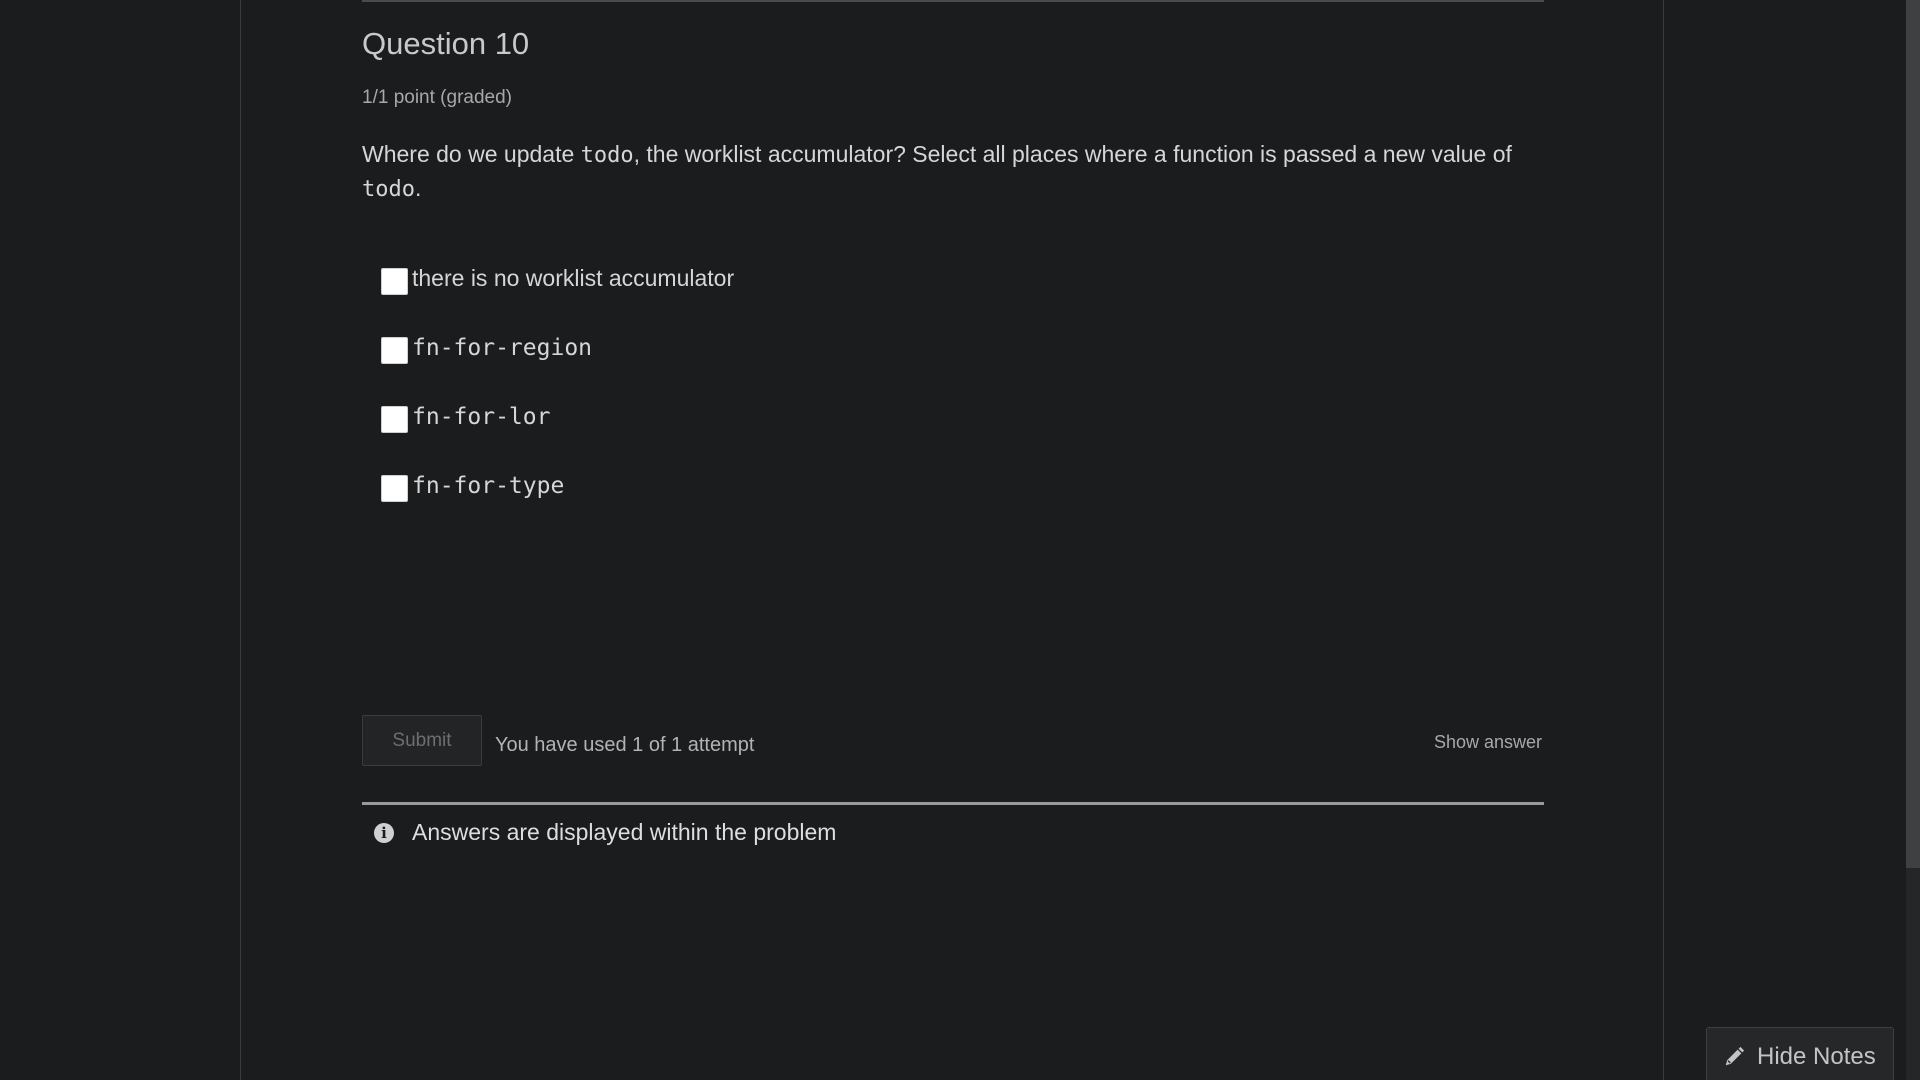 The image size is (1920, 1080). Describe the element at coordinates (488, 485) in the screenshot. I see `choice-label: fn-for-type` at that location.